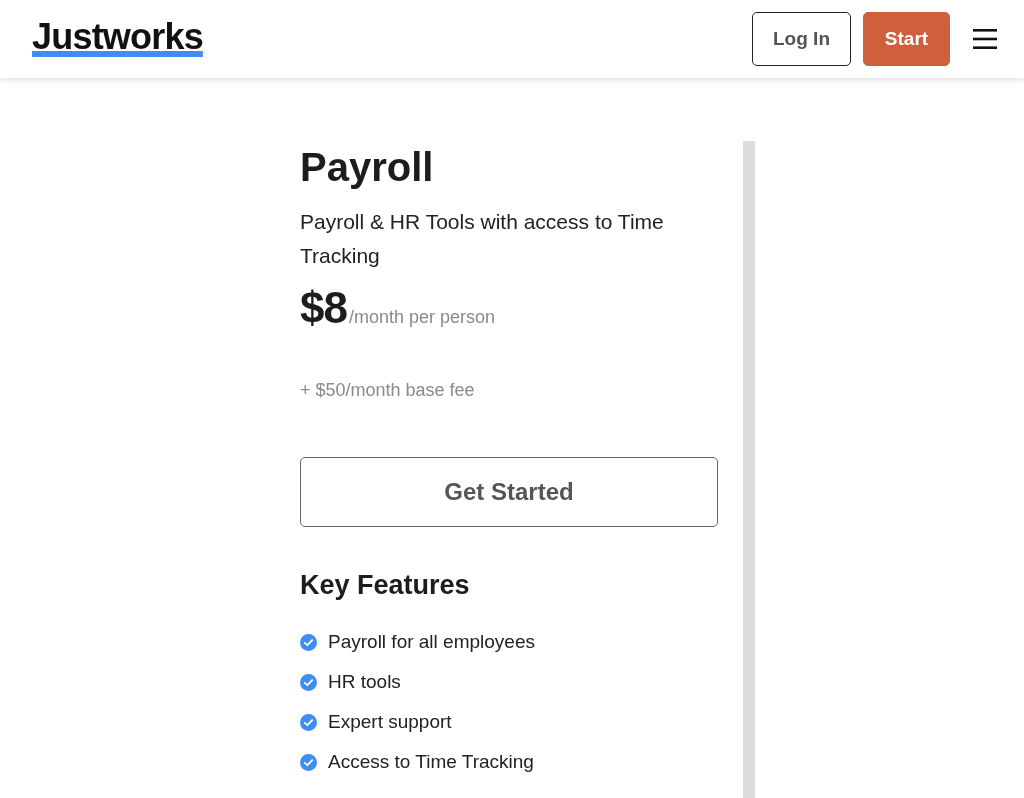  I want to click on plan-description: Payroll & HR Tools with access to Time Tracking, so click(482, 239).